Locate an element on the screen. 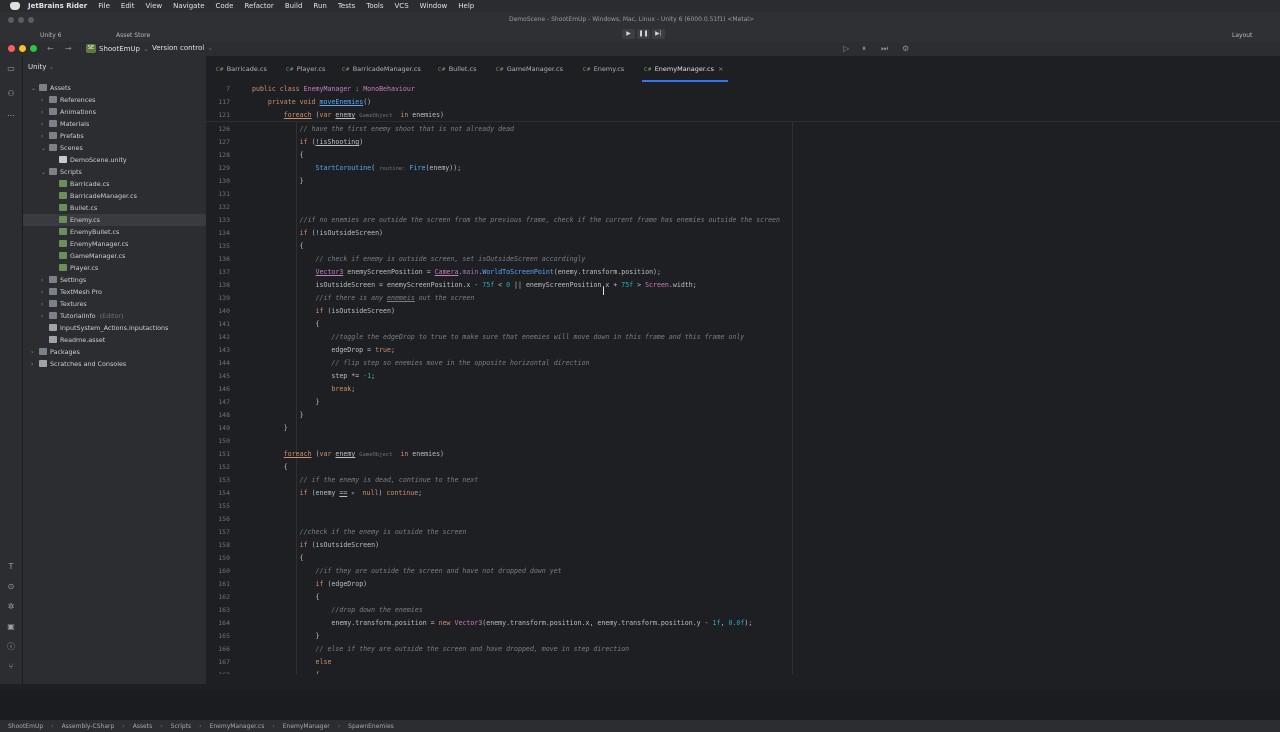  code-line: StartCoroutine( routine: Fire(enemy)); is located at coordinates (357, 168).